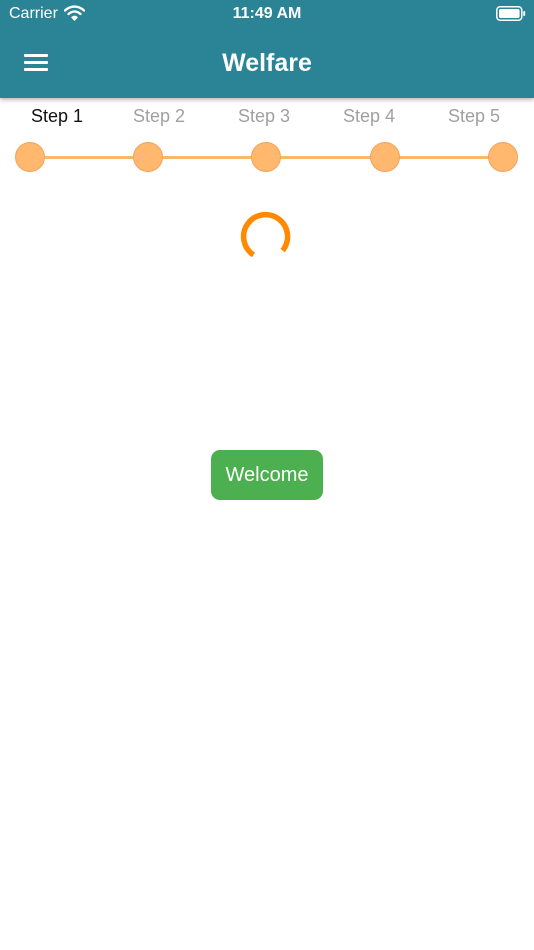 The height and width of the screenshot is (950, 534). I want to click on welcome-button: Welcome, so click(267, 475).